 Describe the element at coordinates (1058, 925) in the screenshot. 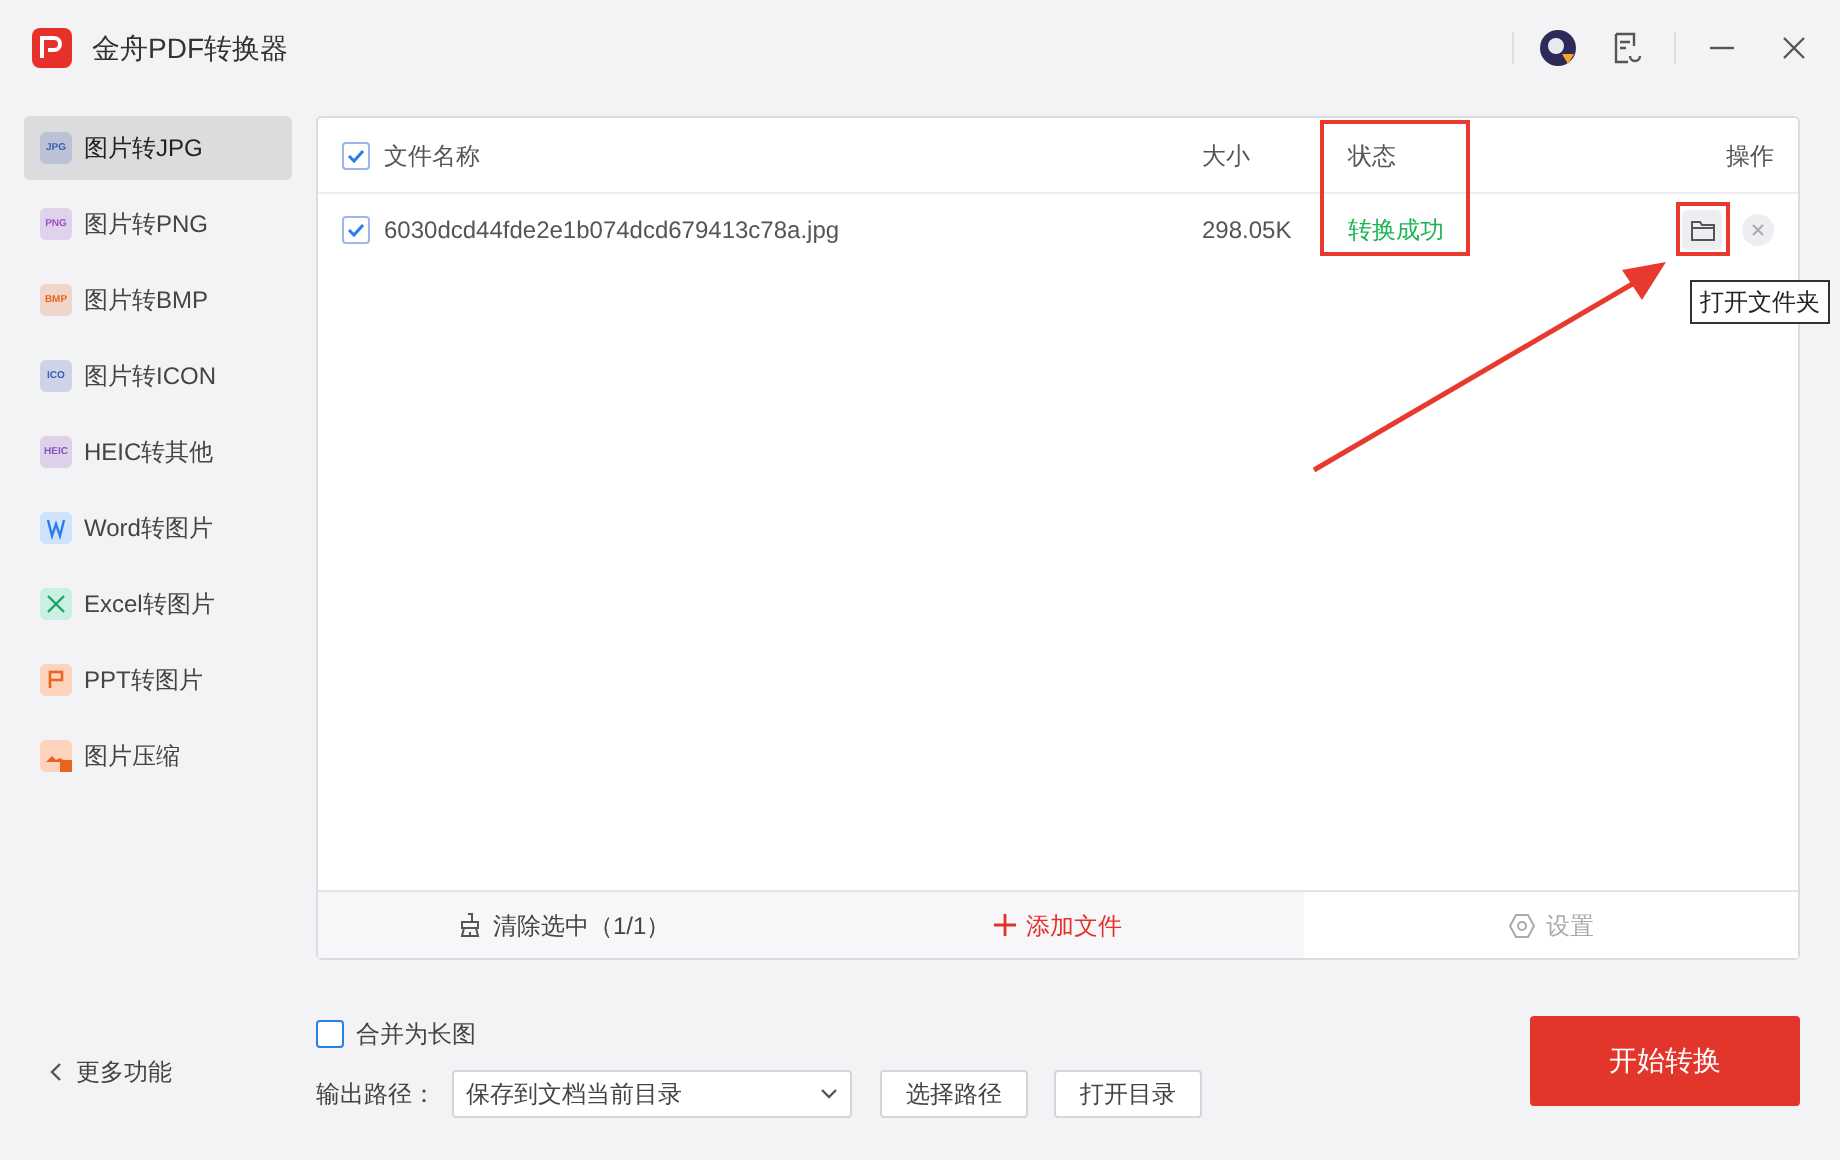

I see `add-file-button: 添加文件` at that location.